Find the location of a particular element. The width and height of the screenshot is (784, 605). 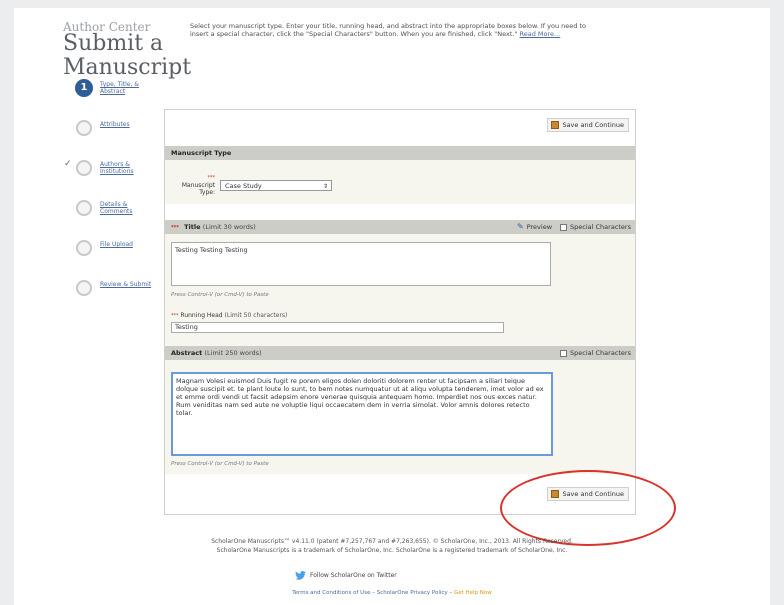

manuscript-type-select: Case Study ⇕ is located at coordinates (276, 185).